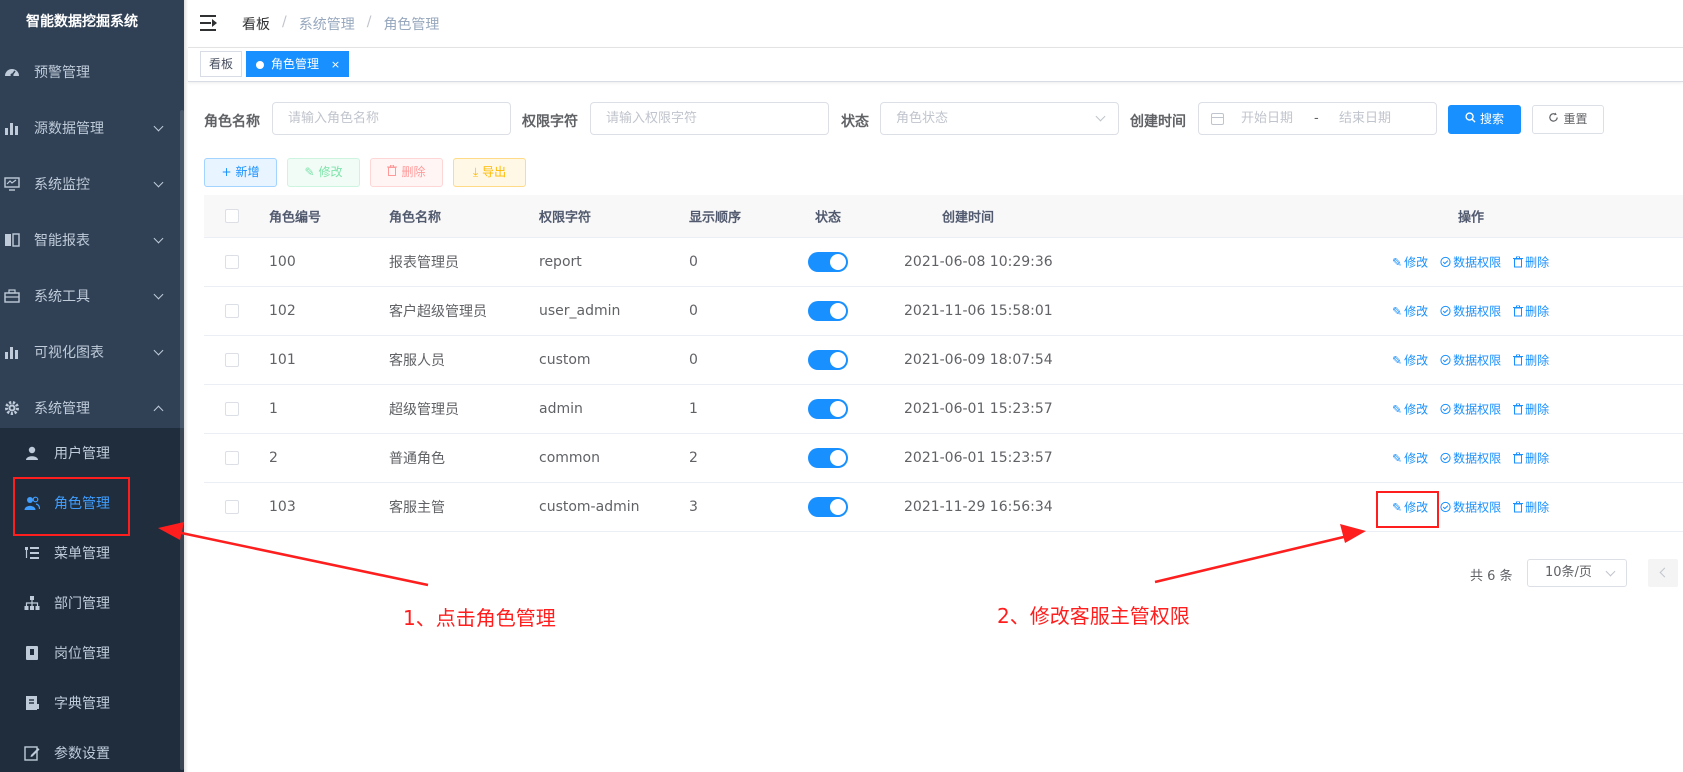  What do you see at coordinates (11, 353) in the screenshot?
I see `bar-chart-icon` at bounding box center [11, 353].